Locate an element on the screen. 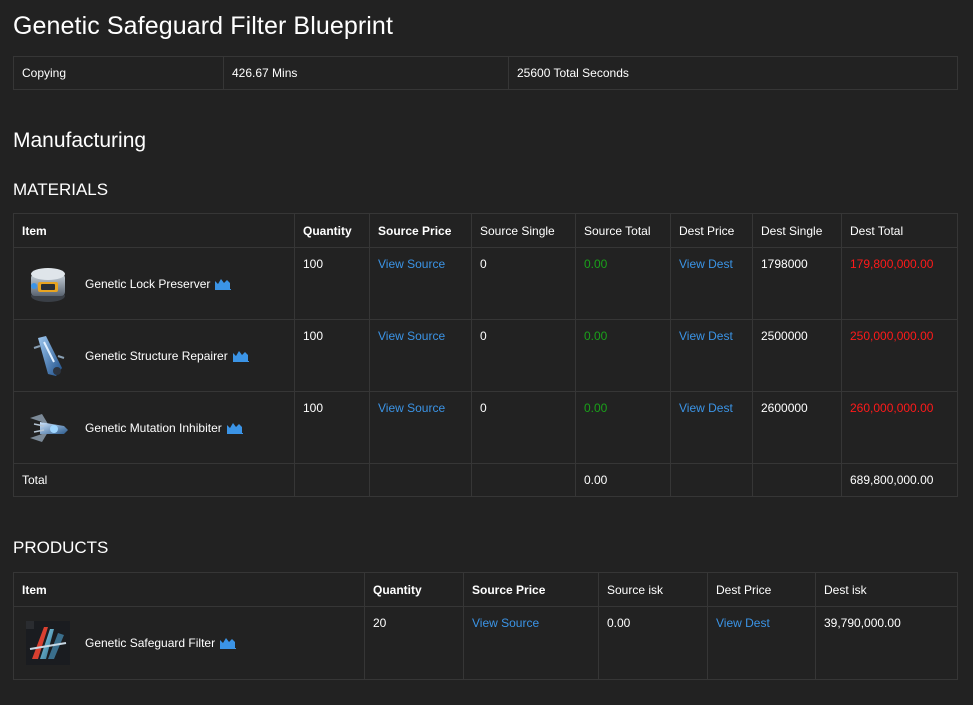 The height and width of the screenshot is (705, 973). page-title: Genetic Safeguard Filter Blueprint is located at coordinates (203, 26).